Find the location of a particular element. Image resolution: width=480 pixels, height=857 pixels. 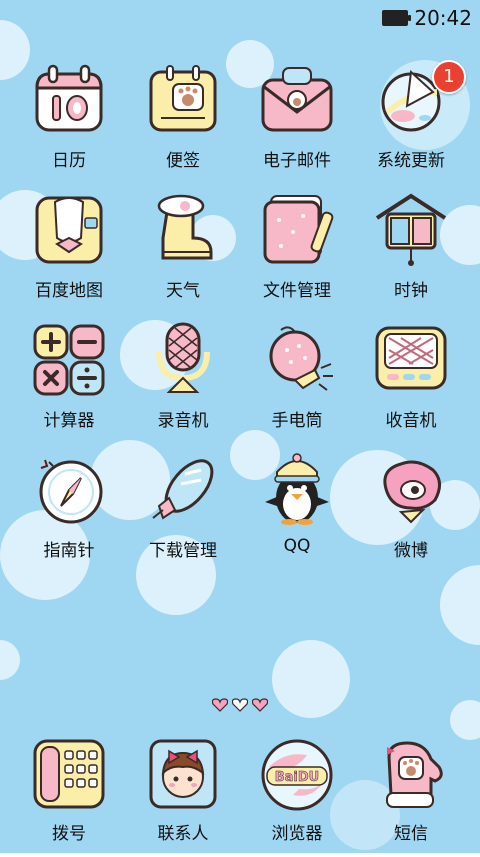

qq-penguin-icon is located at coordinates (297, 489).